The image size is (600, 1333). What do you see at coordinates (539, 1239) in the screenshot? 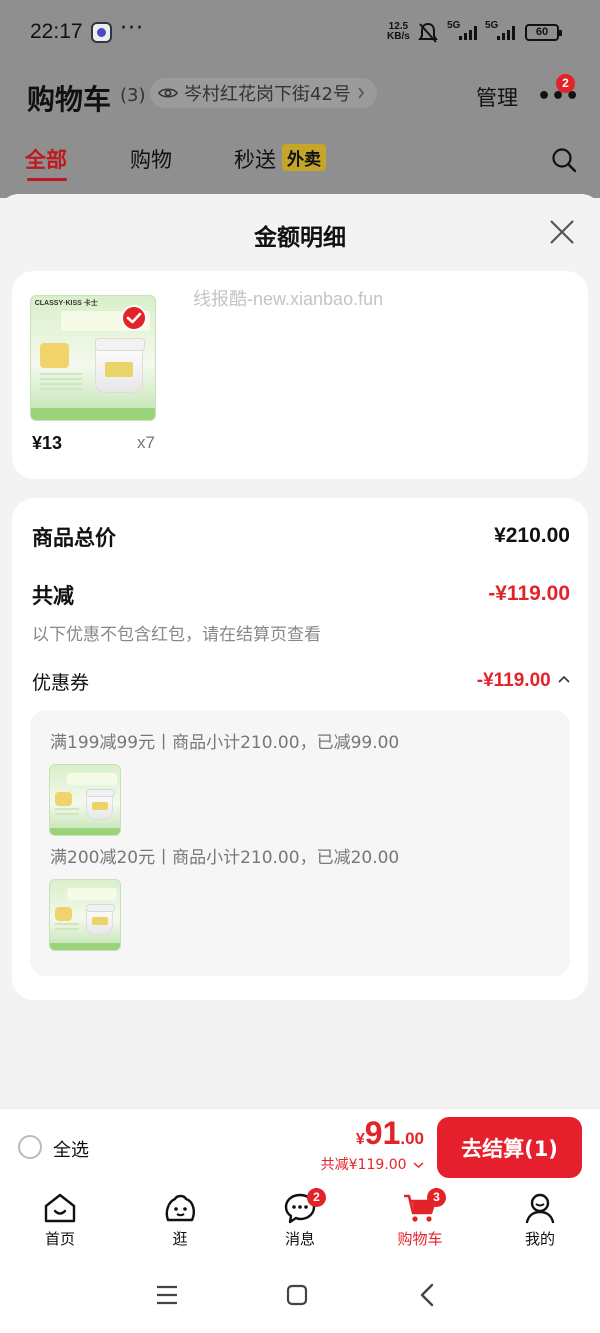
I see `tab-profile-label: 我的` at bounding box center [539, 1239].